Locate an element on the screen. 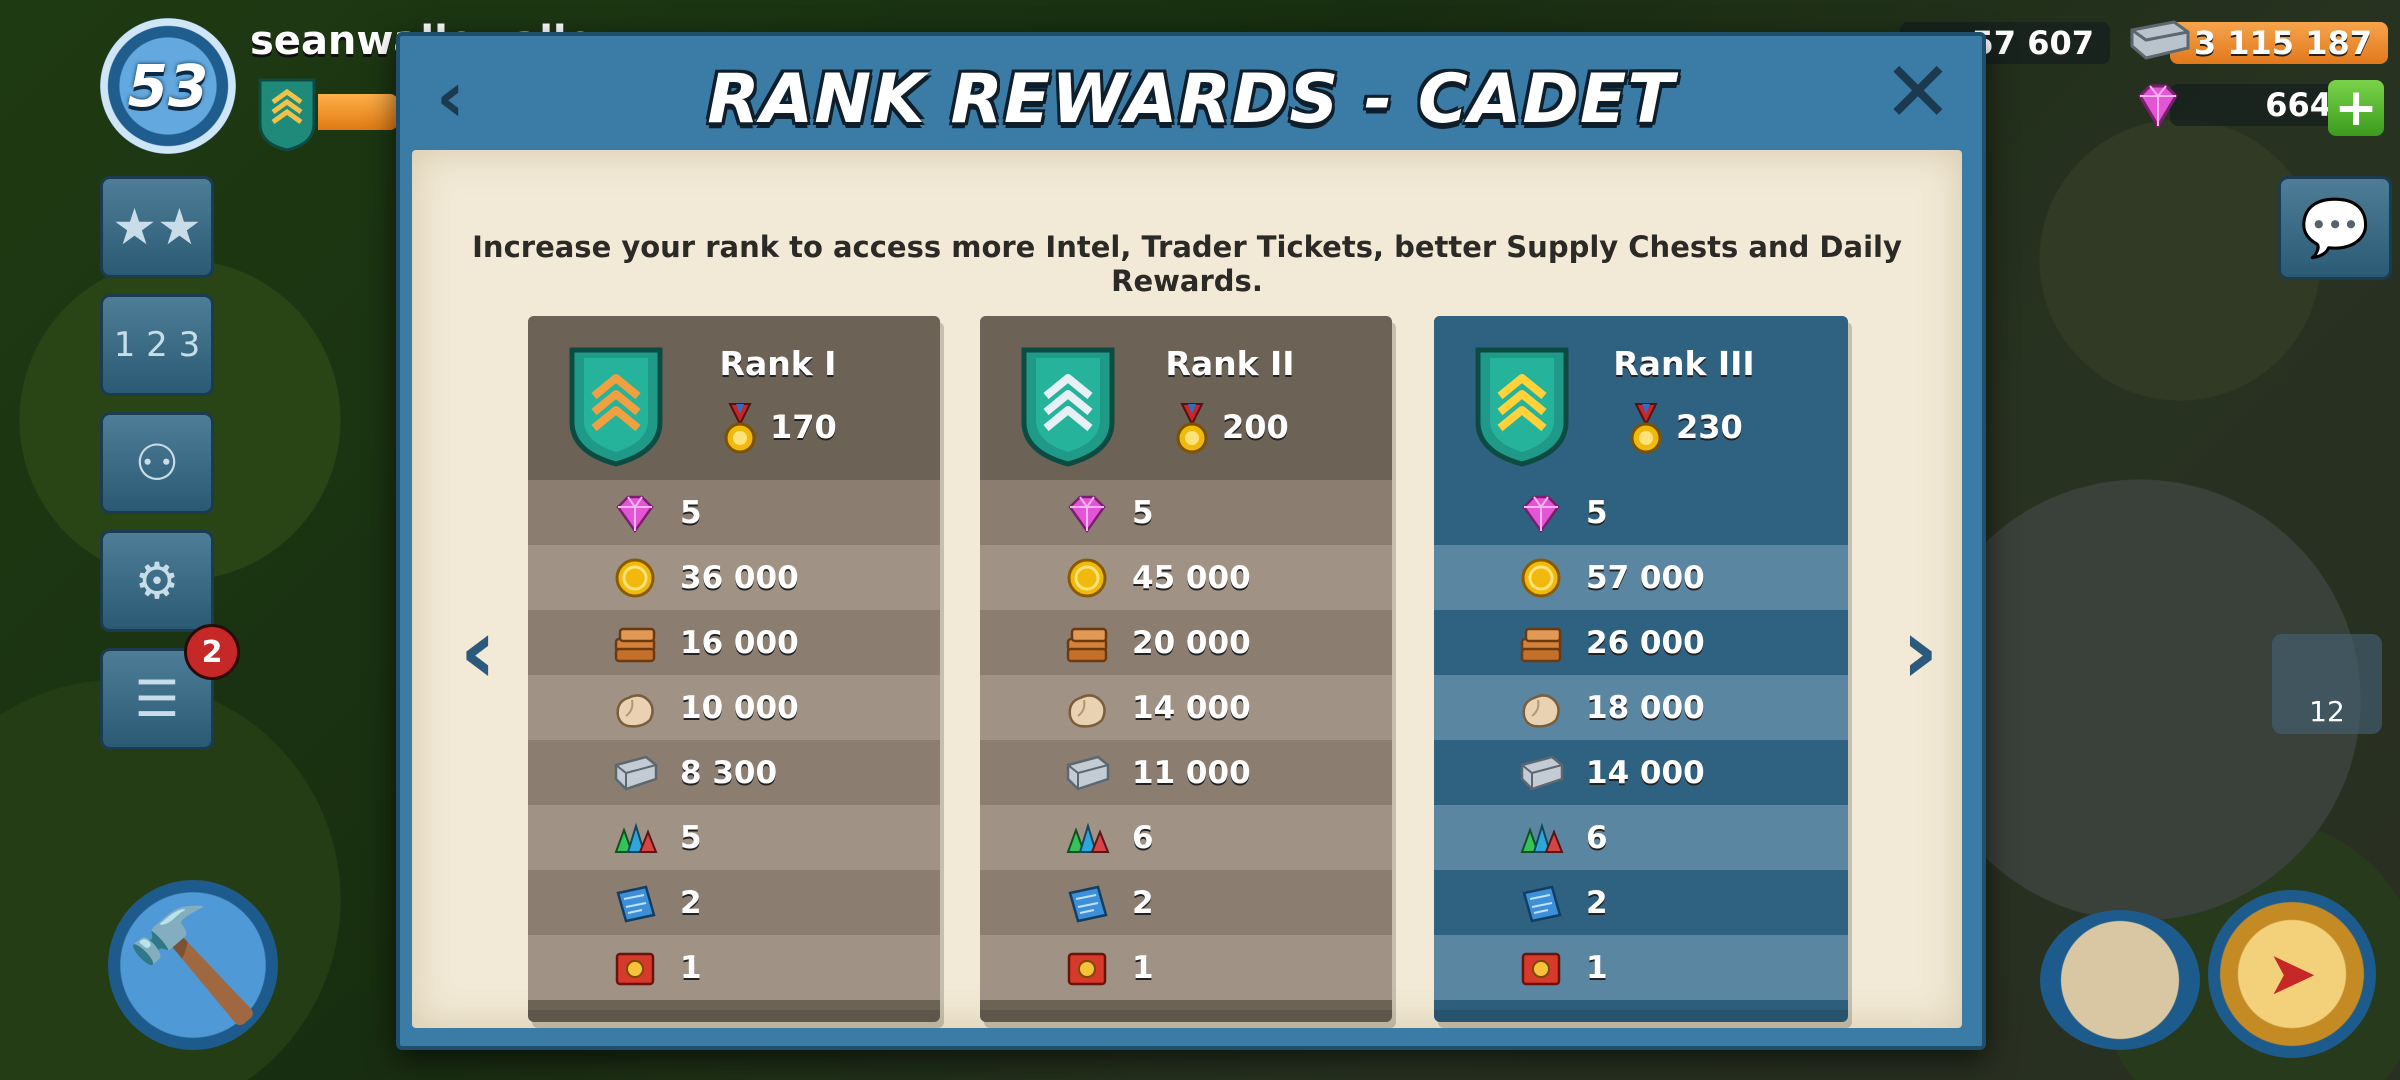 The image size is (2400, 1080). gear-icon: ⚙ is located at coordinates (157, 581).